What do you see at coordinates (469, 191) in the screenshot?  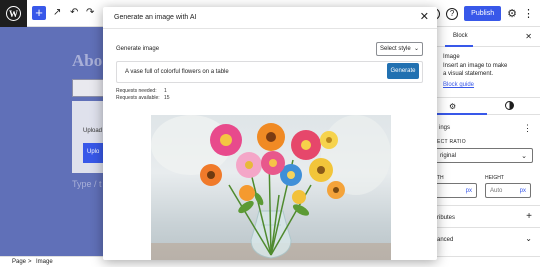 I see `width-unit: px` at bounding box center [469, 191].